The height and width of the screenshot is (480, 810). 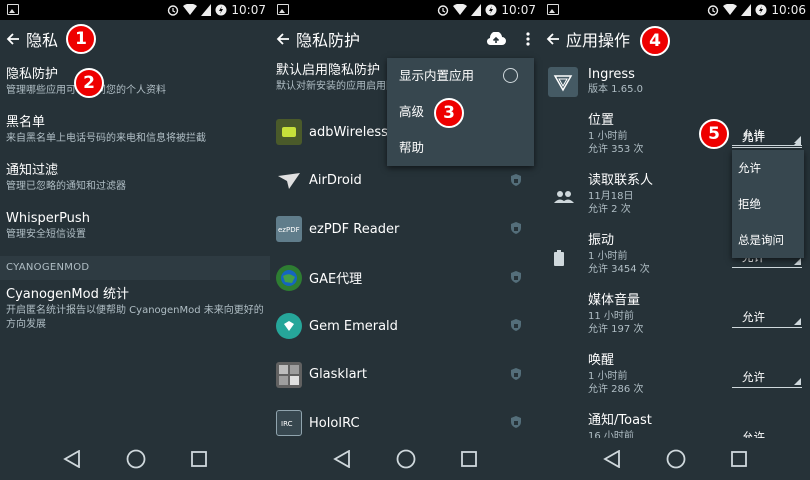 I want to click on item-title: CyanogenMod 统计, so click(x=67, y=294).